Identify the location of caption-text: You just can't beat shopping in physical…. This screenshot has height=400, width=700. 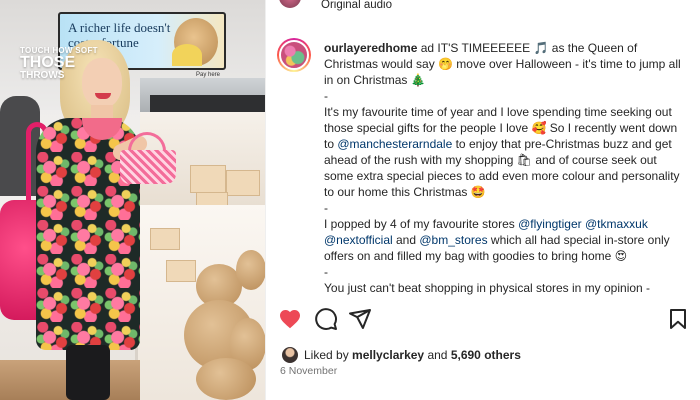
(487, 288).